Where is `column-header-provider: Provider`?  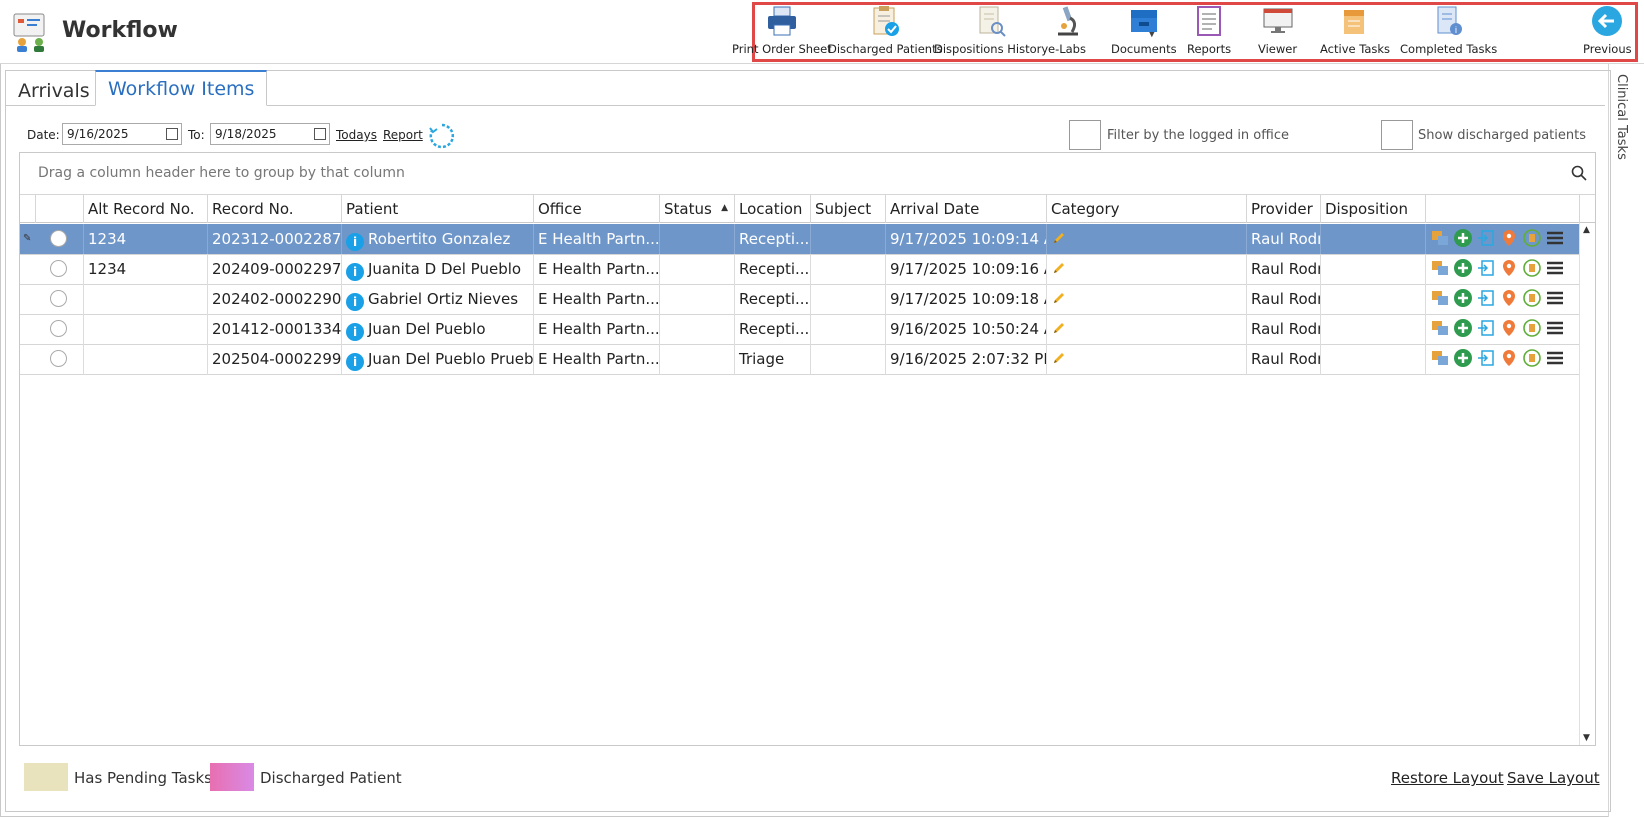
column-header-provider: Provider is located at coordinates (1284, 209).